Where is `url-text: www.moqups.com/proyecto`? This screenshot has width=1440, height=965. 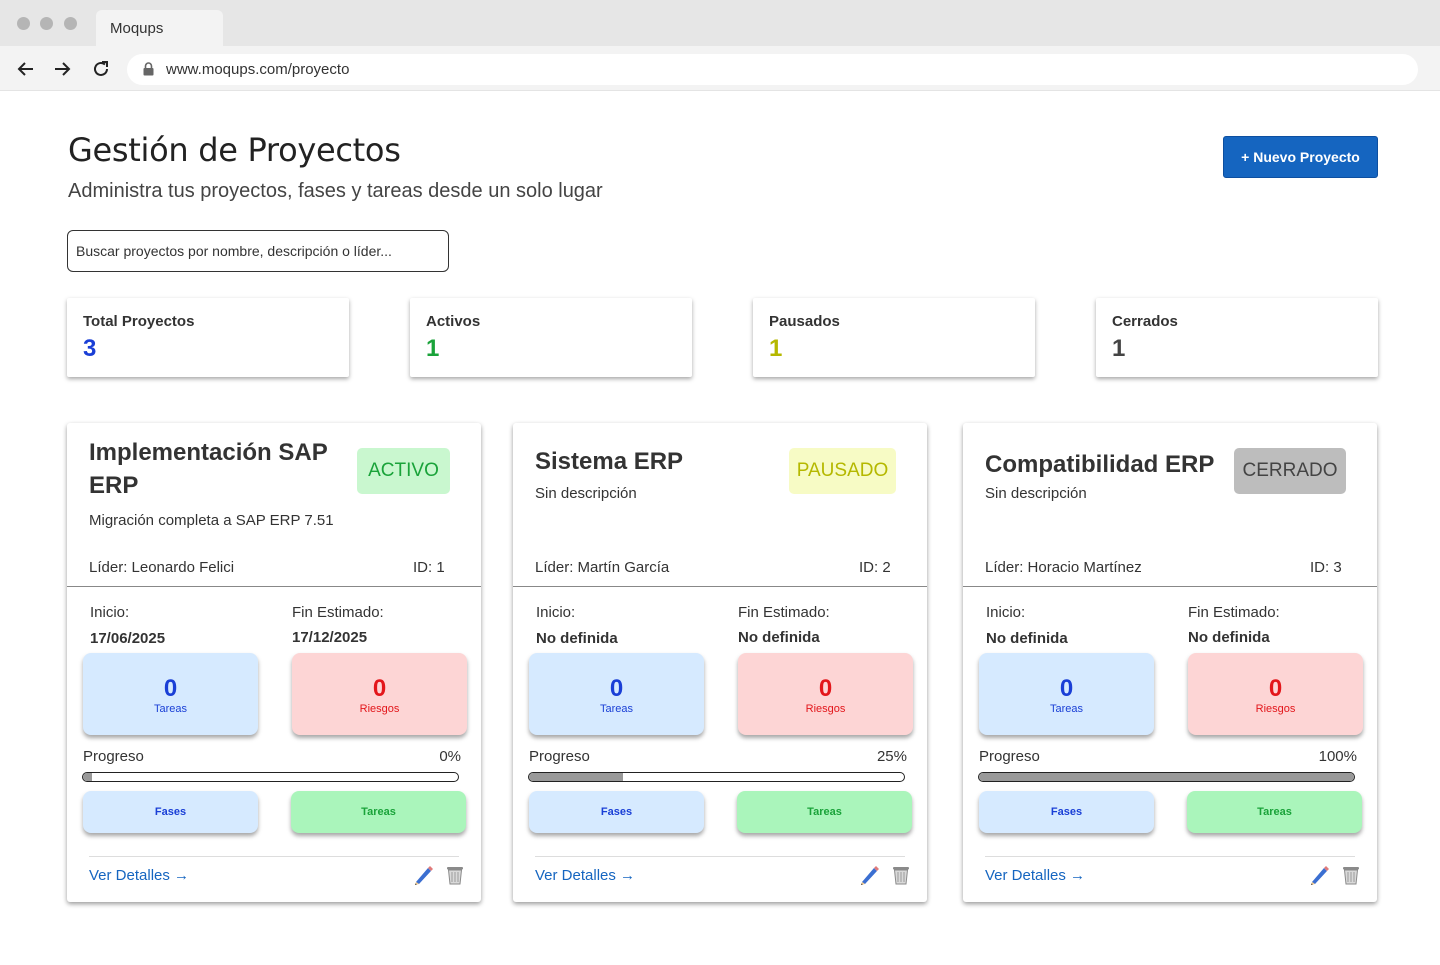
url-text: www.moqups.com/proyecto is located at coordinates (258, 69).